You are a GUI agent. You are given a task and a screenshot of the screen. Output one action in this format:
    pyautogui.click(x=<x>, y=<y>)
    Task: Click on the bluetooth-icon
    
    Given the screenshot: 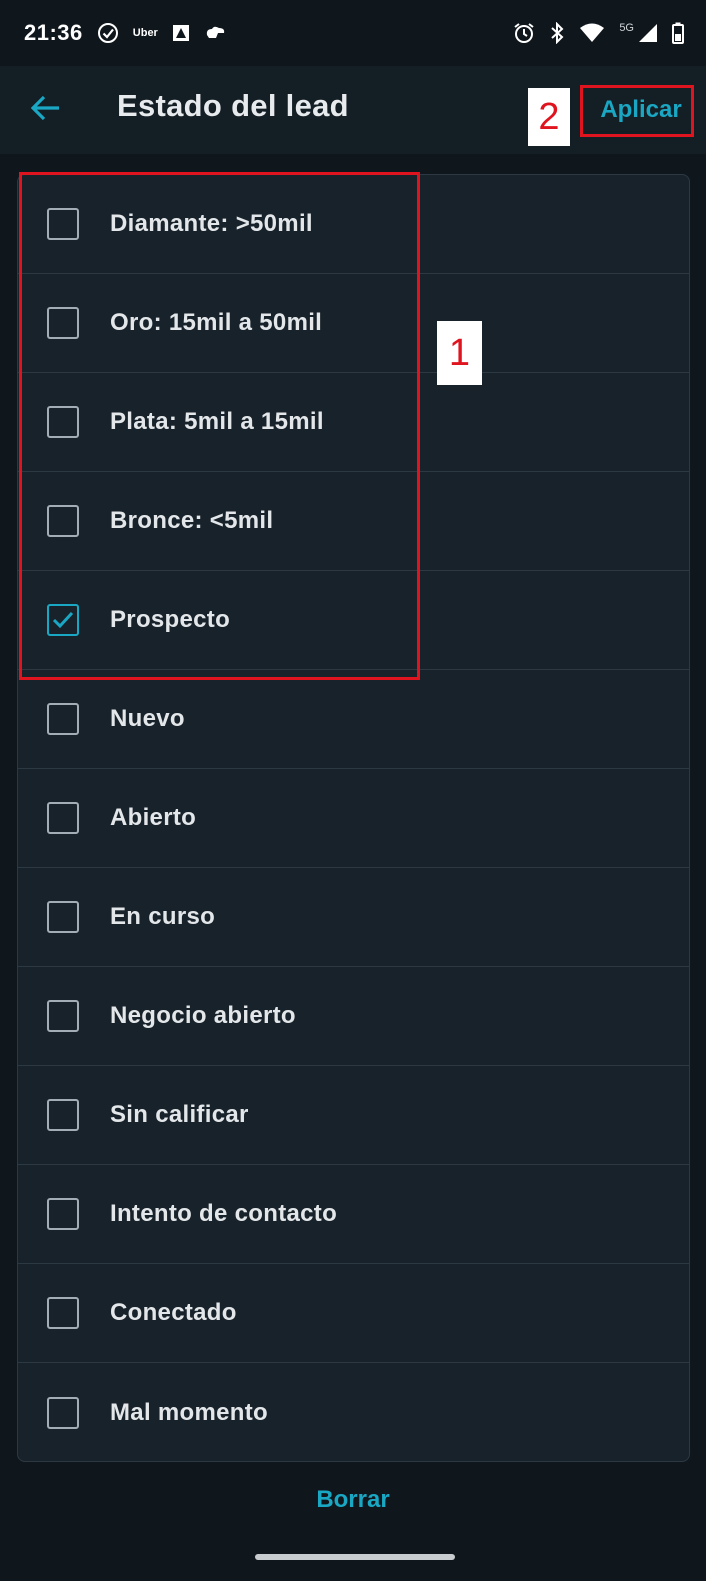 What is the action you would take?
    pyautogui.click(x=557, y=33)
    